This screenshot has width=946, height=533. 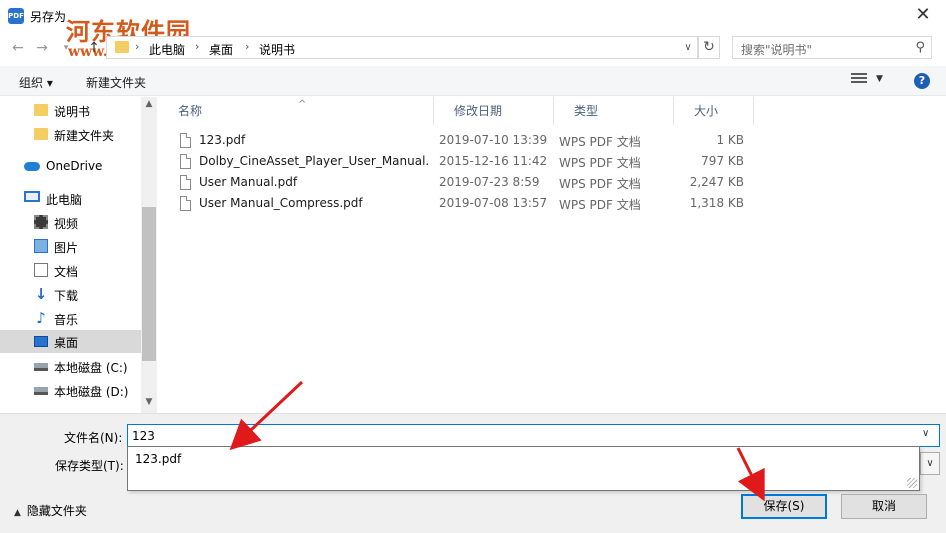 I want to click on help-icon: ?, so click(x=922, y=81).